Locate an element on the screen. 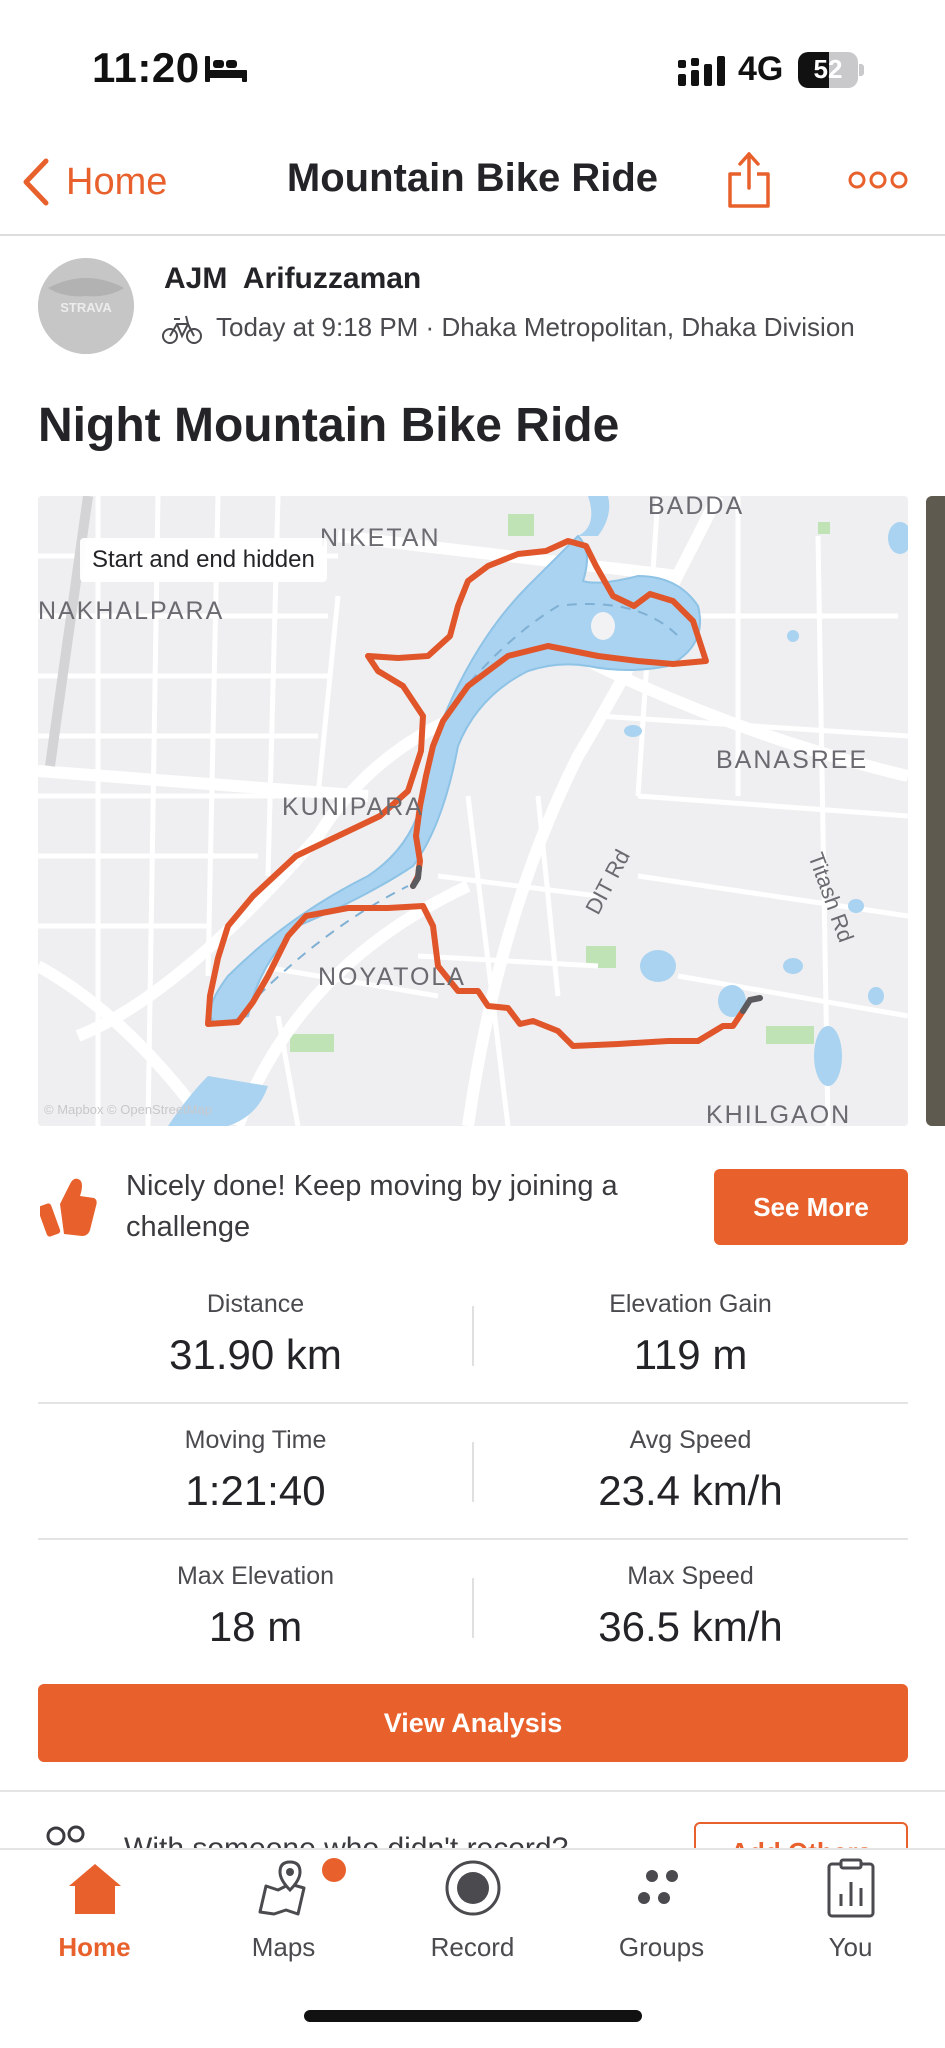  tab-label: Home is located at coordinates (94, 1947).